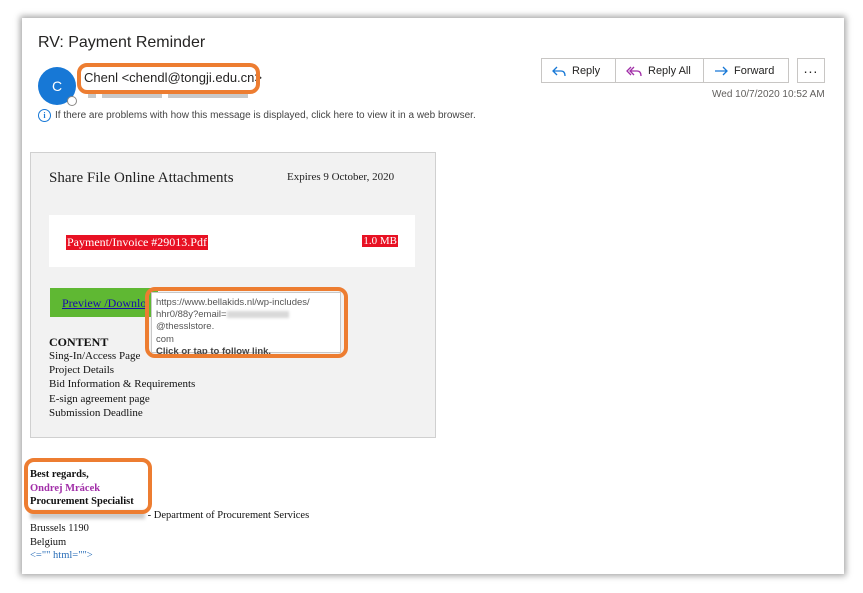 Image resolution: width=863 pixels, height=593 pixels. Describe the element at coordinates (141, 178) in the screenshot. I see `card-title: Share File Online Attachments` at that location.